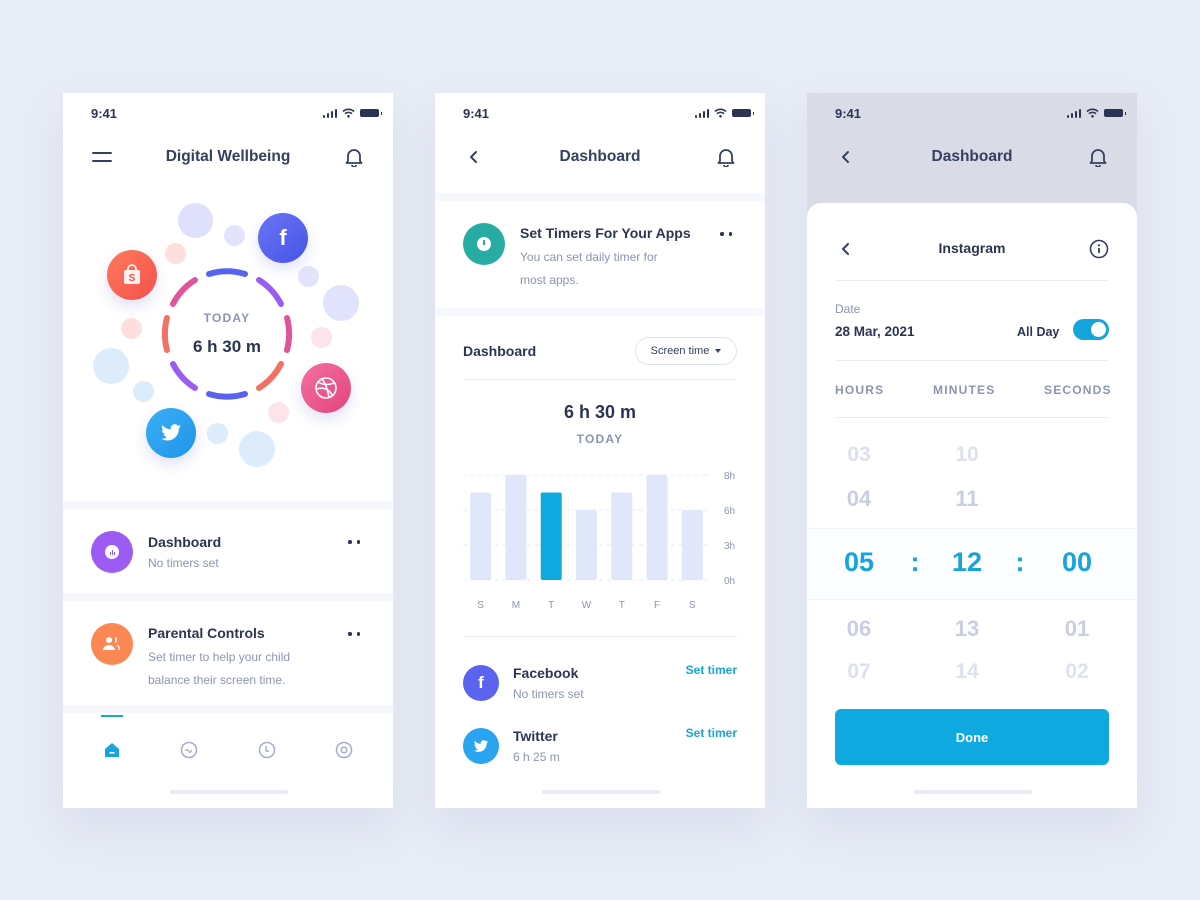  What do you see at coordinates (859, 672) in the screenshot?
I see `hours-option: 07` at bounding box center [859, 672].